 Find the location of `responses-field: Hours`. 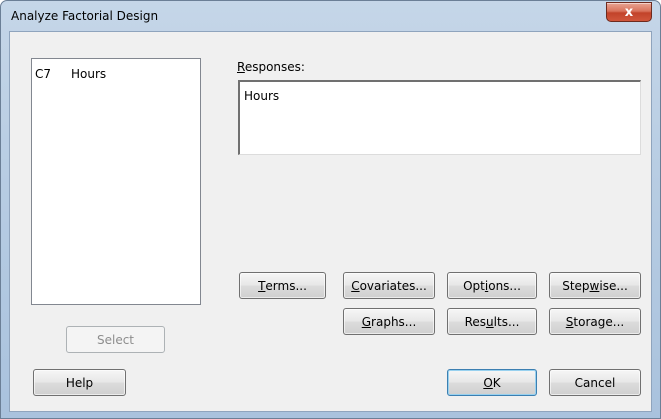

responses-field: Hours is located at coordinates (439, 117).